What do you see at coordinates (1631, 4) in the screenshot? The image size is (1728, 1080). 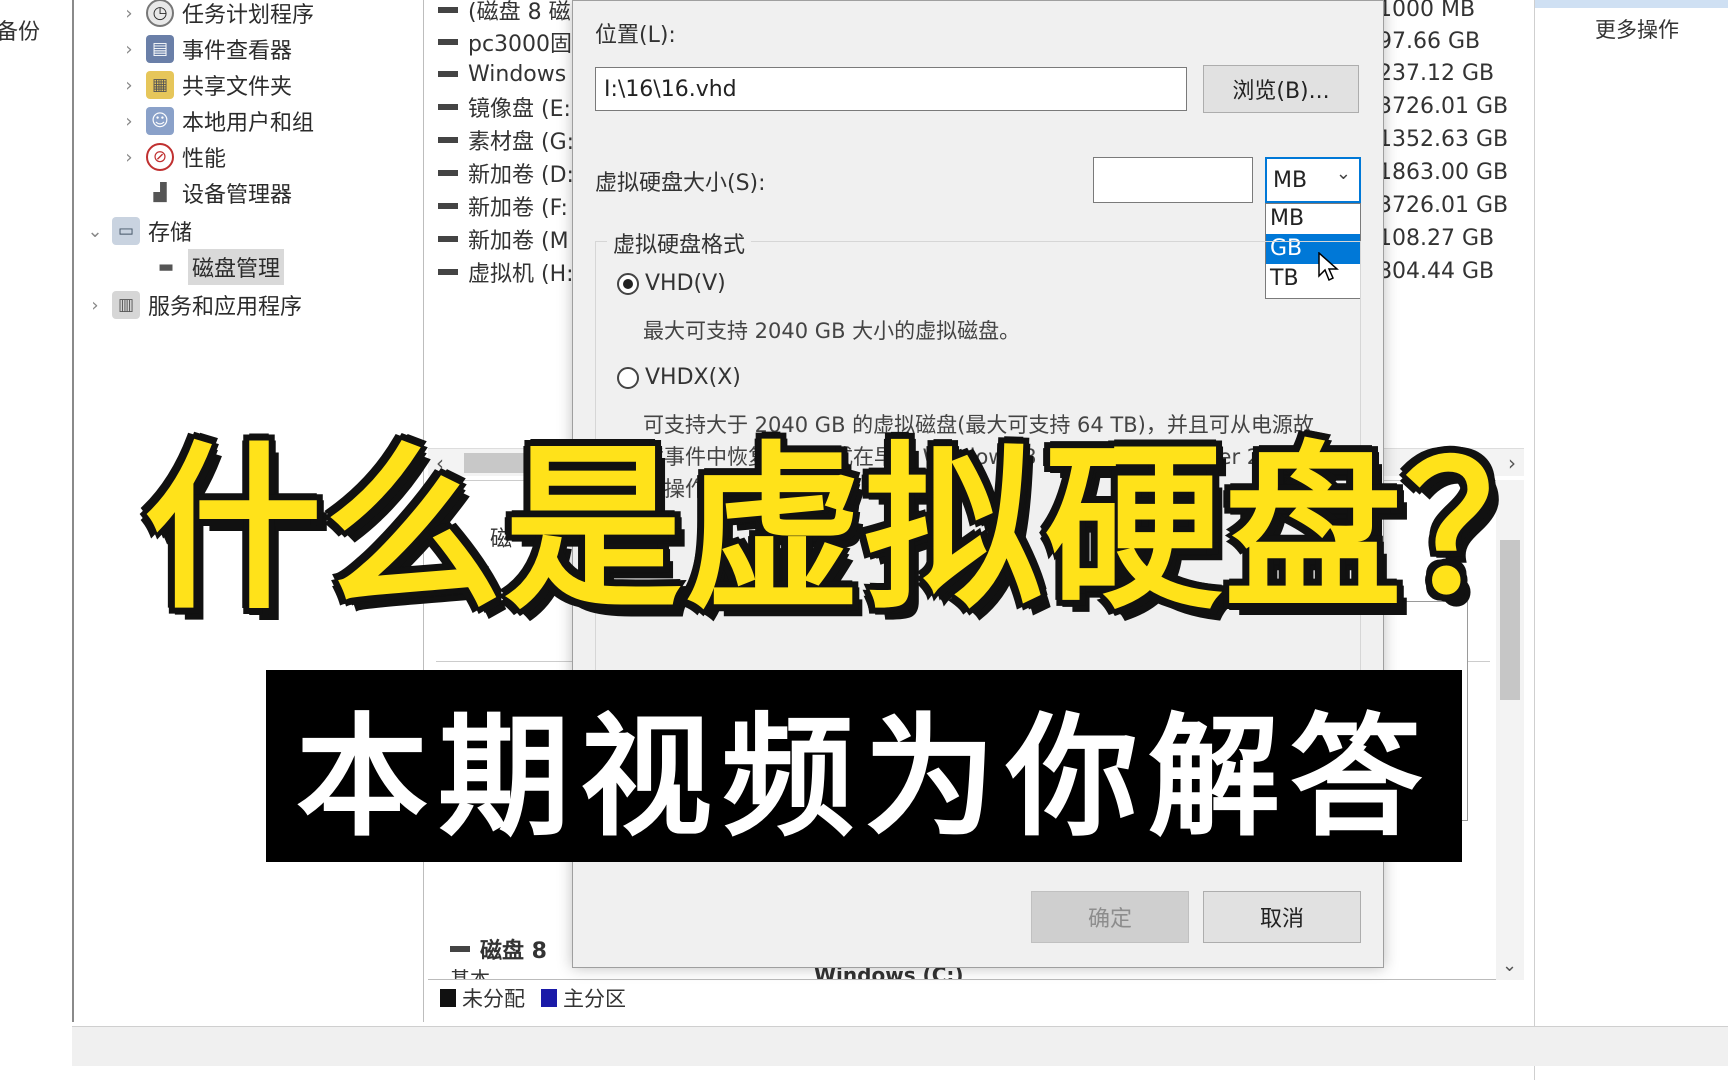 I see `actions-header-bar` at bounding box center [1631, 4].